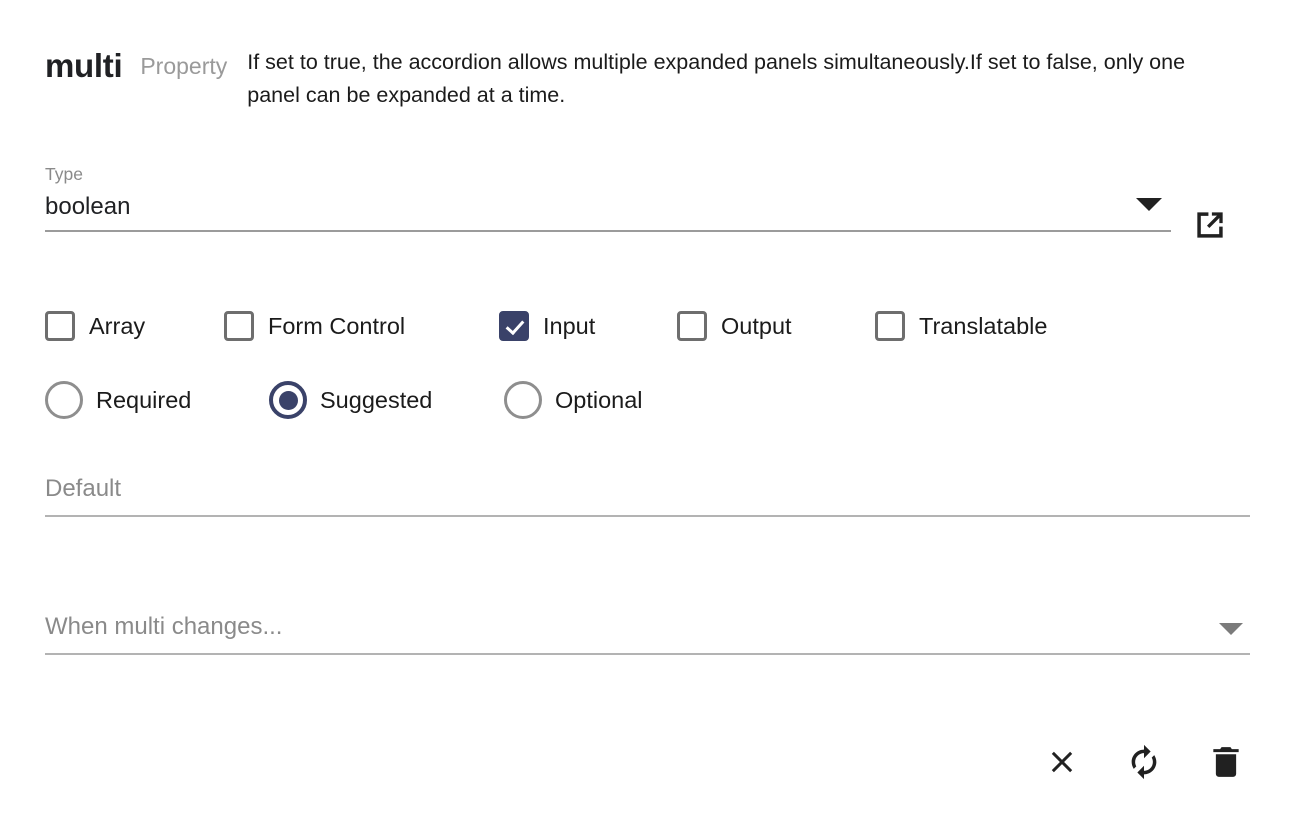 Image resolution: width=1294 pixels, height=828 pixels. Describe the element at coordinates (64, 400) in the screenshot. I see `radio-circle-required` at that location.